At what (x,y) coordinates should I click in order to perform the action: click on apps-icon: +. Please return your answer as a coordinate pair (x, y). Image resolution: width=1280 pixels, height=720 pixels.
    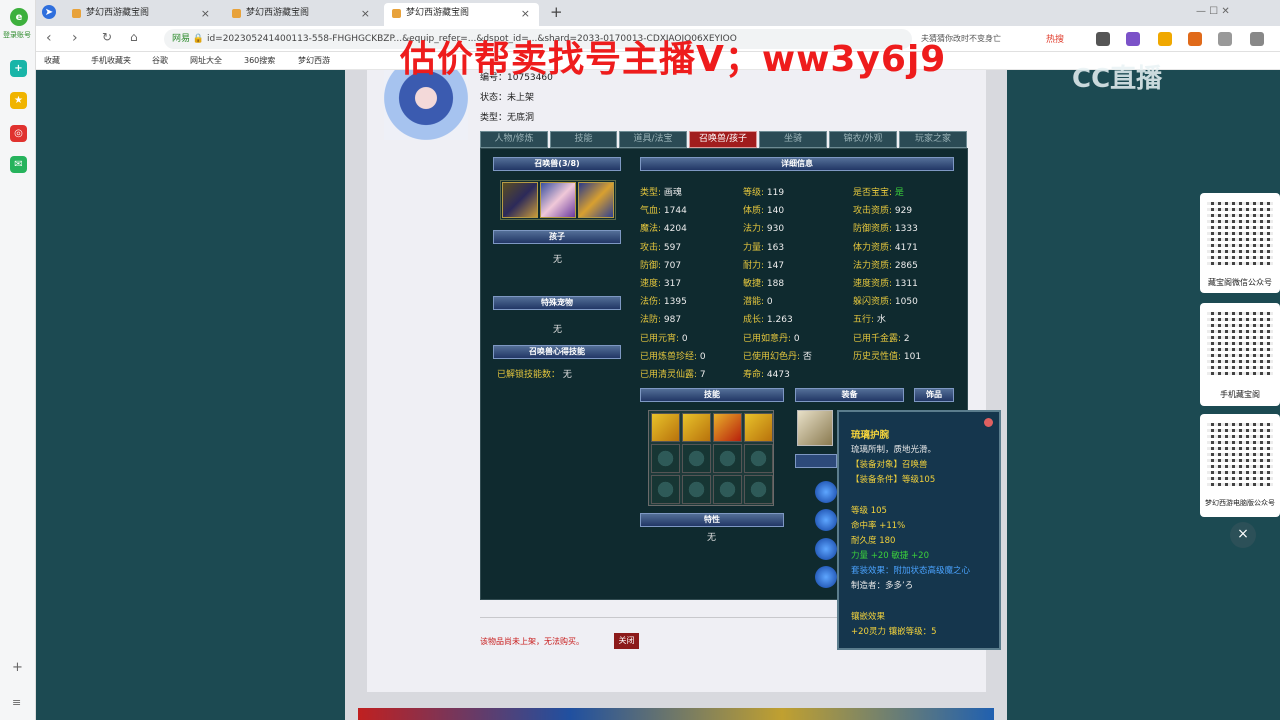
    Looking at the image, I should click on (18, 68).